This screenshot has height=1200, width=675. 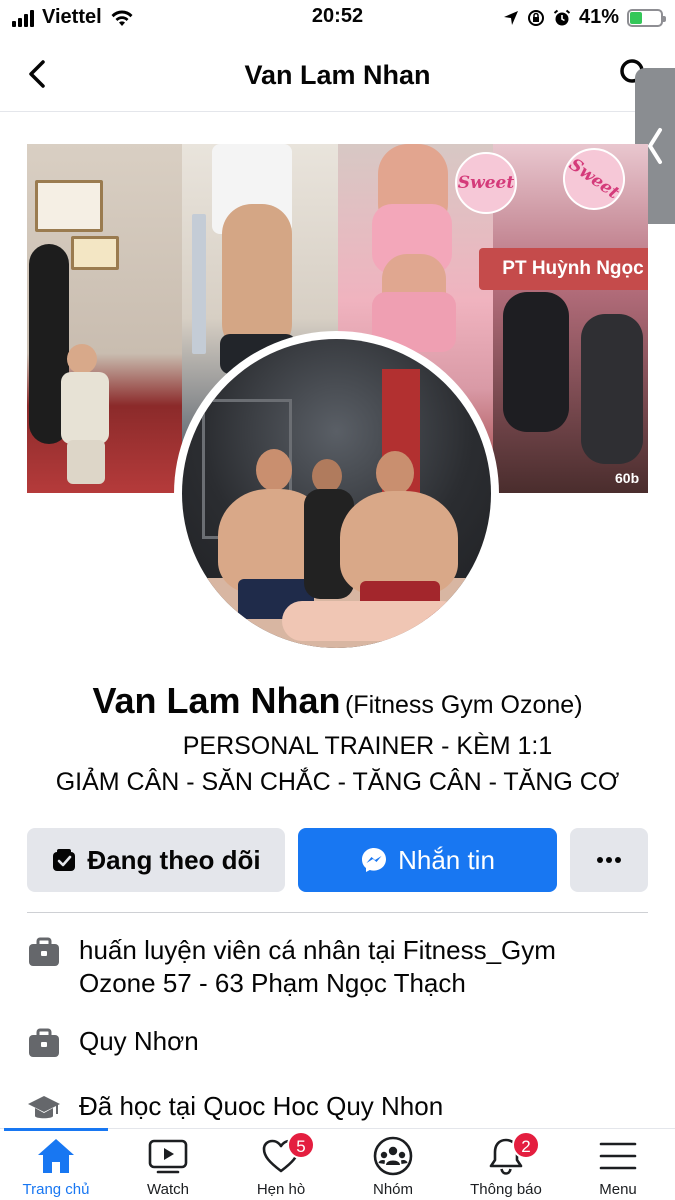 What do you see at coordinates (563, 269) in the screenshot?
I see `cover-caption: PT Huỳnh Ngọc` at bounding box center [563, 269].